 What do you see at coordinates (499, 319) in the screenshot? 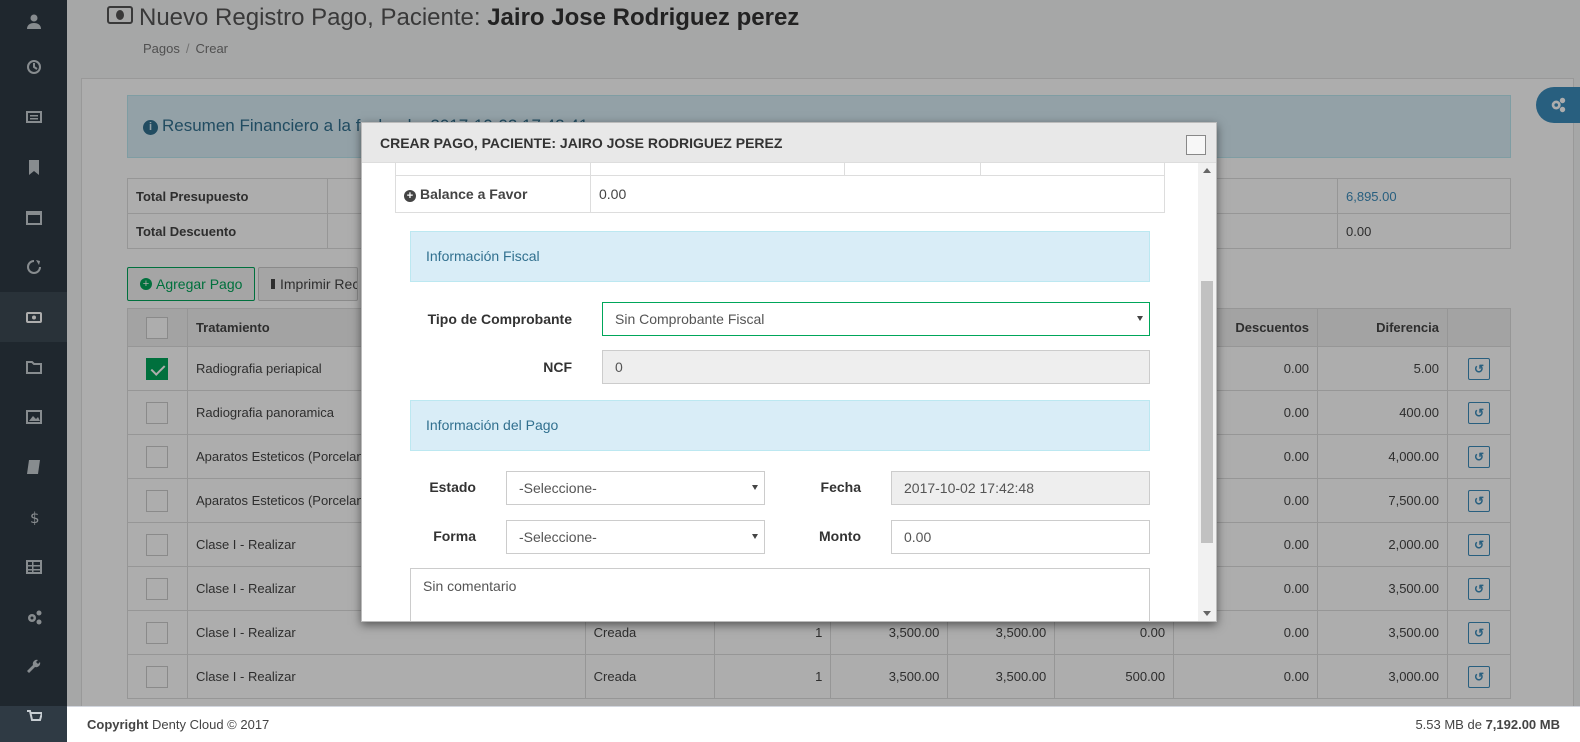
I see `comprobante-label: Tipo de Comprobante` at bounding box center [499, 319].